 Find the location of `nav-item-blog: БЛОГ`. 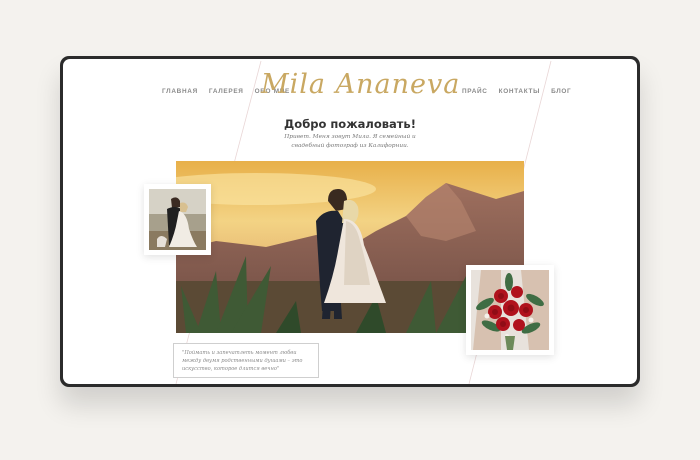

nav-item-blog: БЛОГ is located at coordinates (561, 91).